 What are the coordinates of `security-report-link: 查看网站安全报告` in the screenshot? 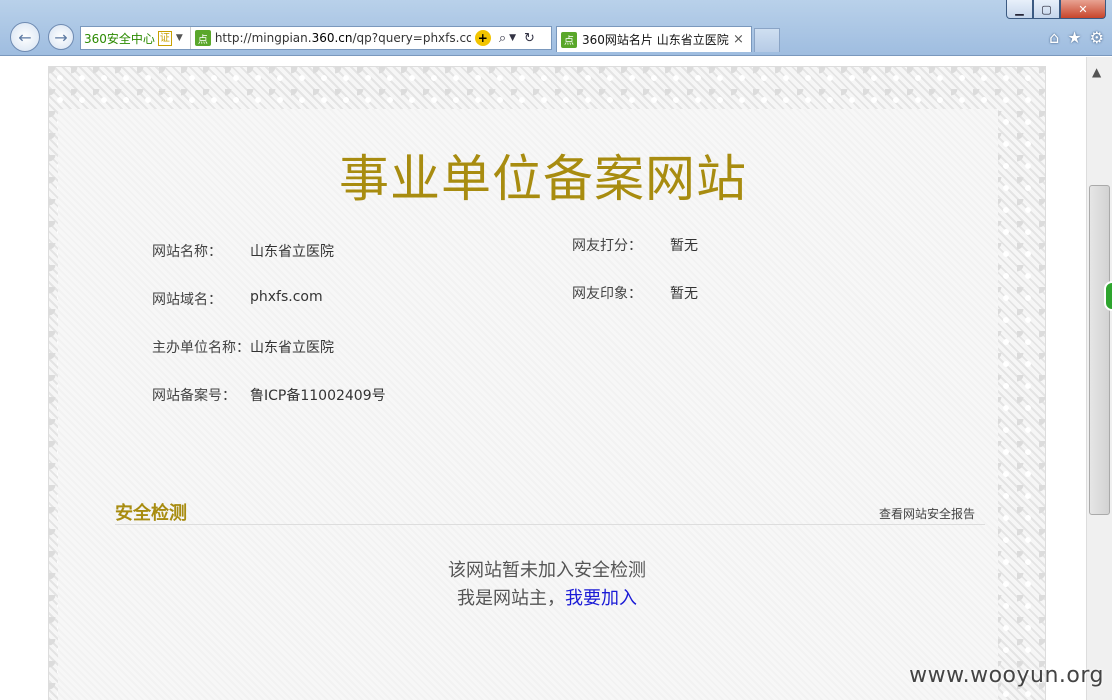 It's located at (927, 513).